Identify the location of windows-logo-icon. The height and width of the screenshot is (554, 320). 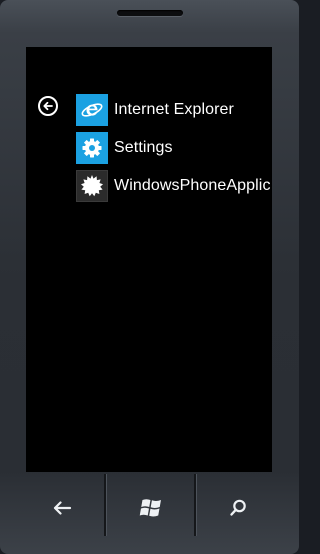
(150, 508).